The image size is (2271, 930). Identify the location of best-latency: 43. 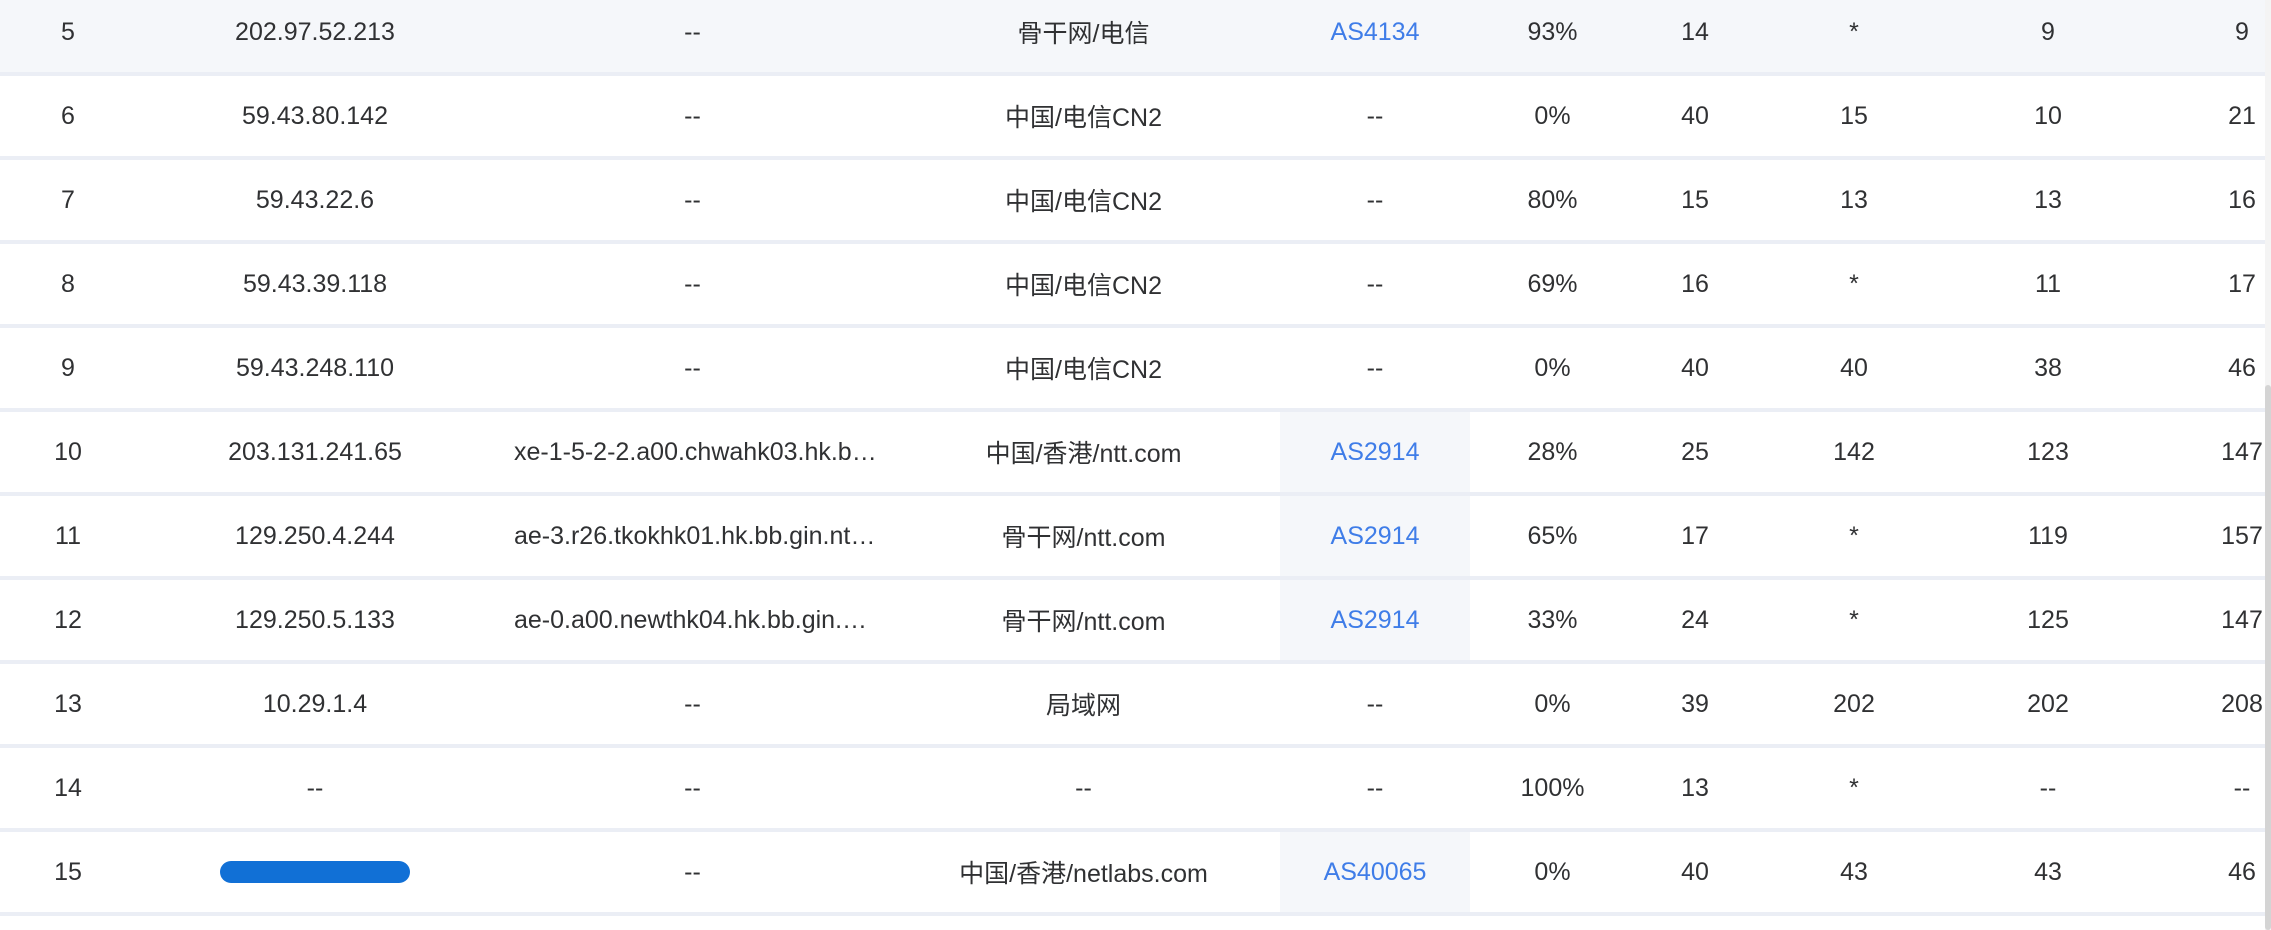
(2048, 871).